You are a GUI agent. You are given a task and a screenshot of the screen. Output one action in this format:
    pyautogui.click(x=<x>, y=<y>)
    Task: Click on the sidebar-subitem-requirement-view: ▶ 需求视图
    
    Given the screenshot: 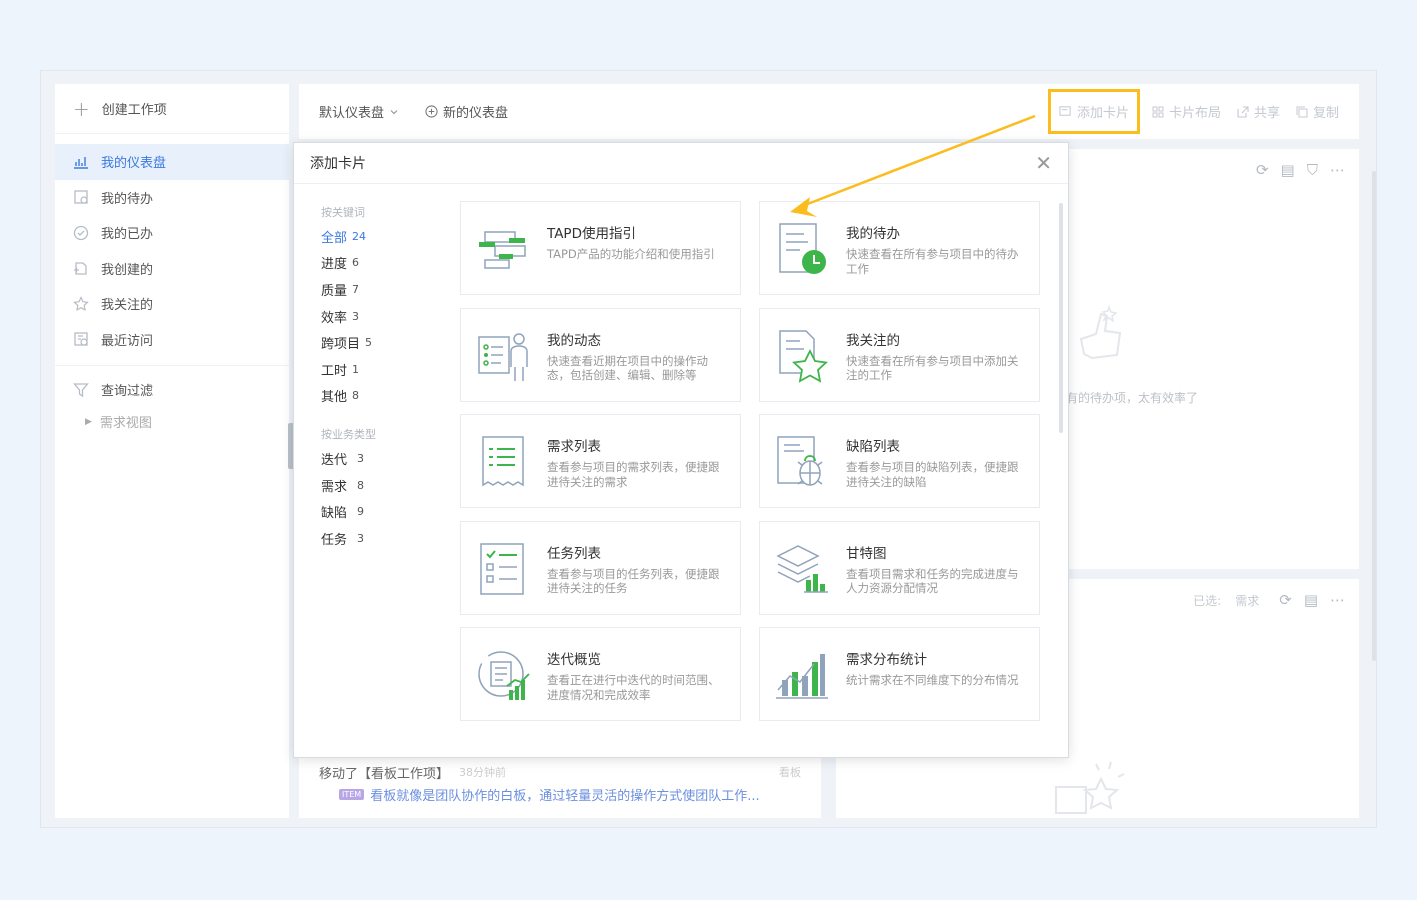 What is the action you would take?
    pyautogui.click(x=172, y=422)
    